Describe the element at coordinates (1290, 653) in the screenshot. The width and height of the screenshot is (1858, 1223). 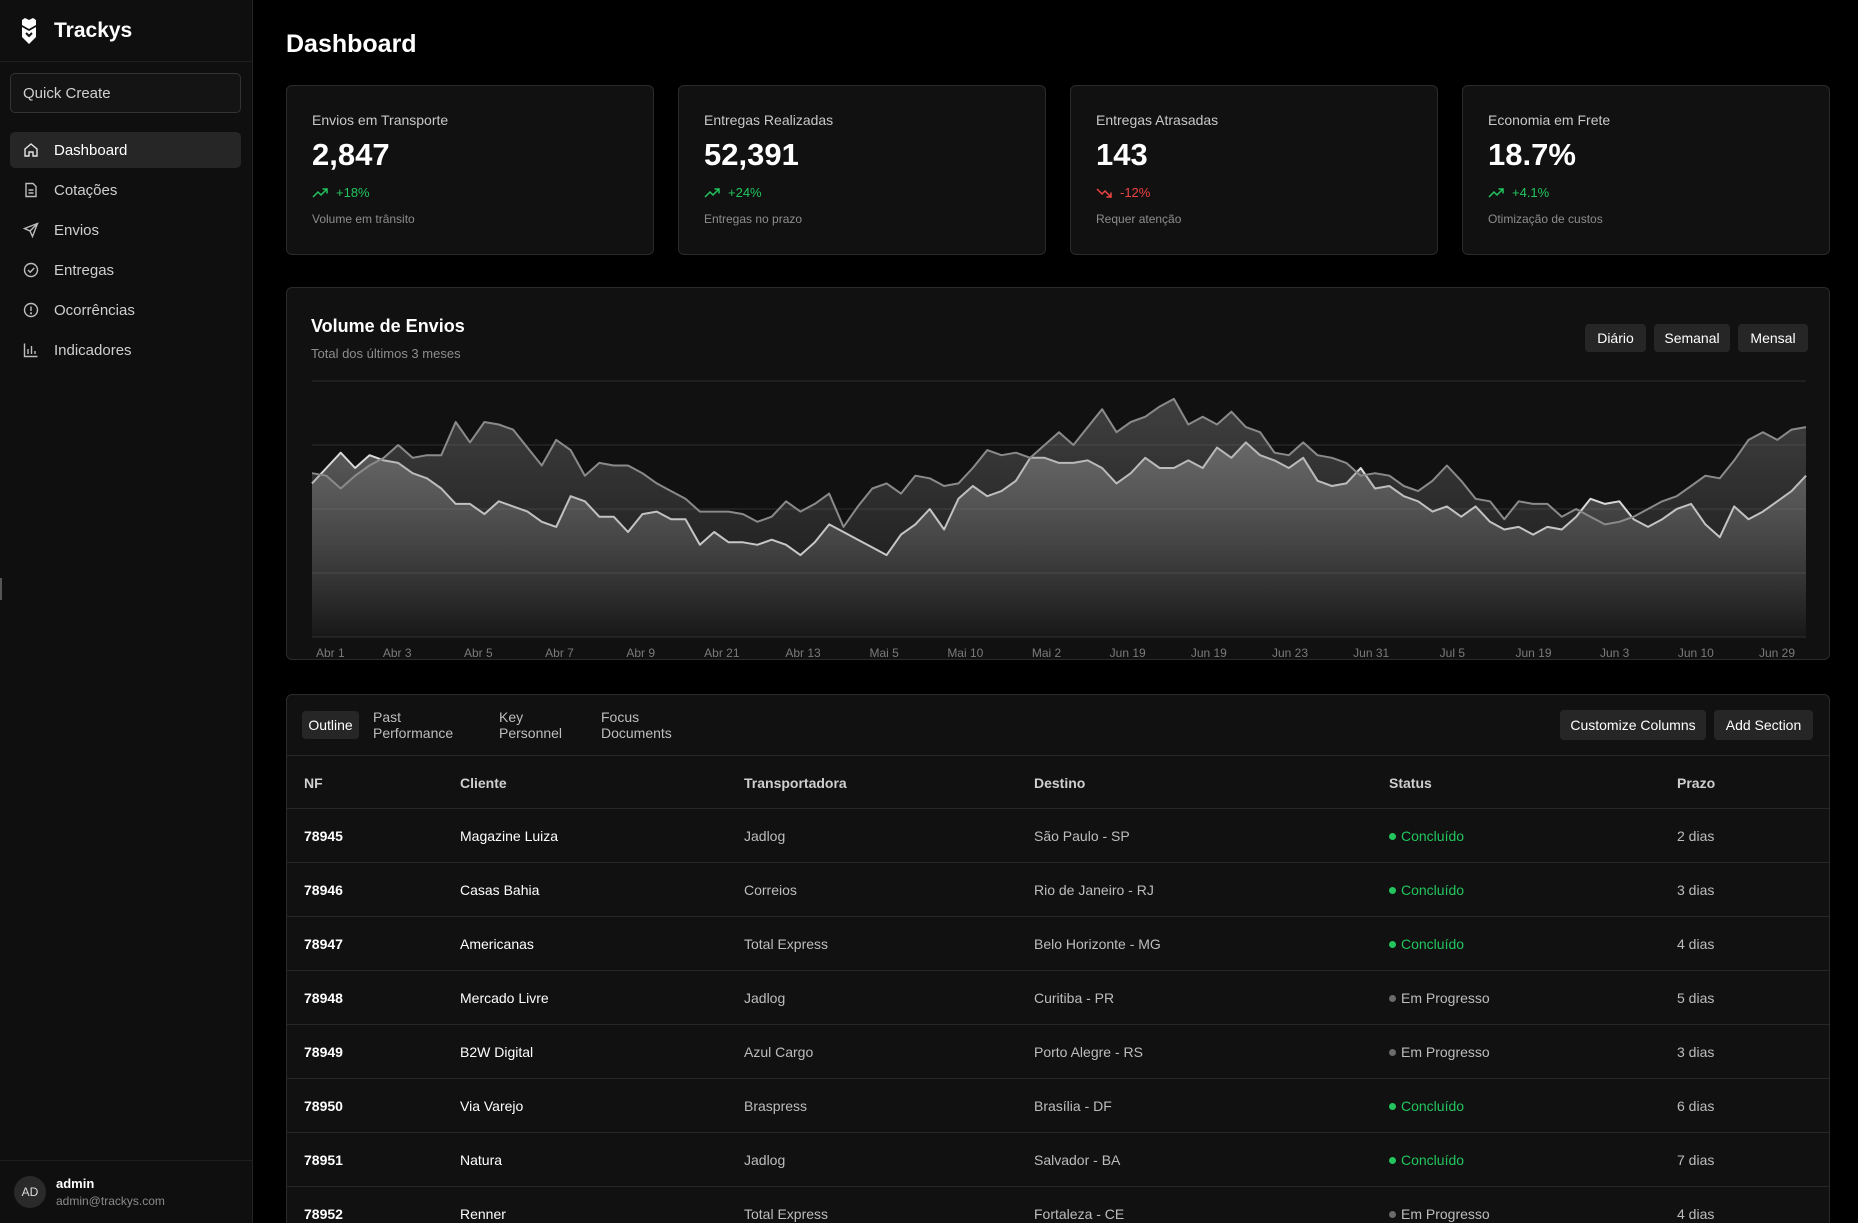
I see `x-tick-label: Jun 23` at that location.